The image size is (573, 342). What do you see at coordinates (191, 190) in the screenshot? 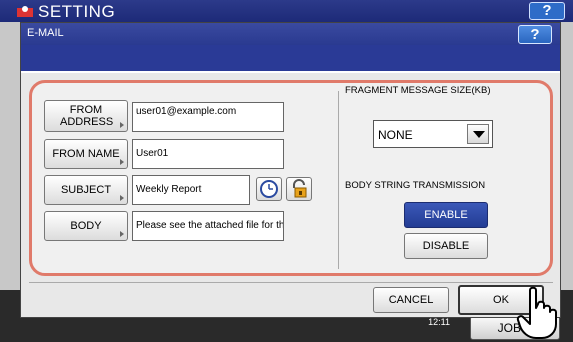
I see `subject-field: Weekly Report` at bounding box center [191, 190].